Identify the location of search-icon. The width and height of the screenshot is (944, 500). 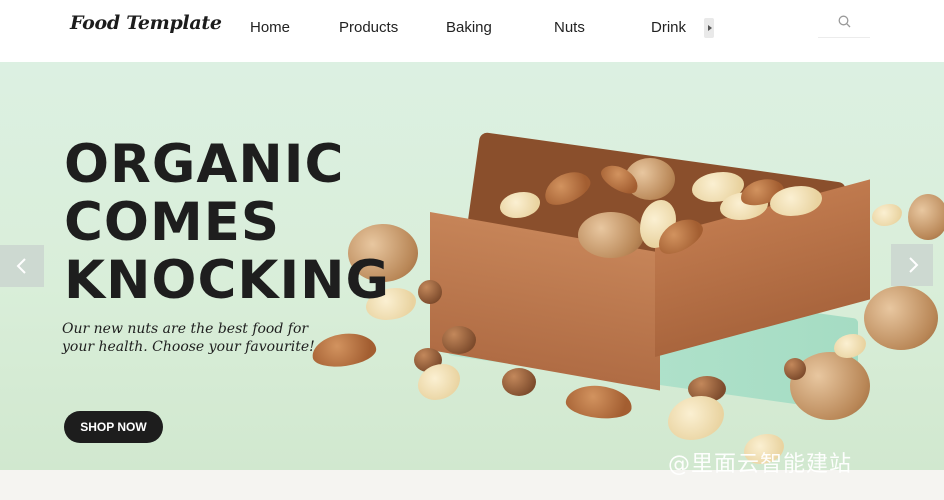
(844, 21).